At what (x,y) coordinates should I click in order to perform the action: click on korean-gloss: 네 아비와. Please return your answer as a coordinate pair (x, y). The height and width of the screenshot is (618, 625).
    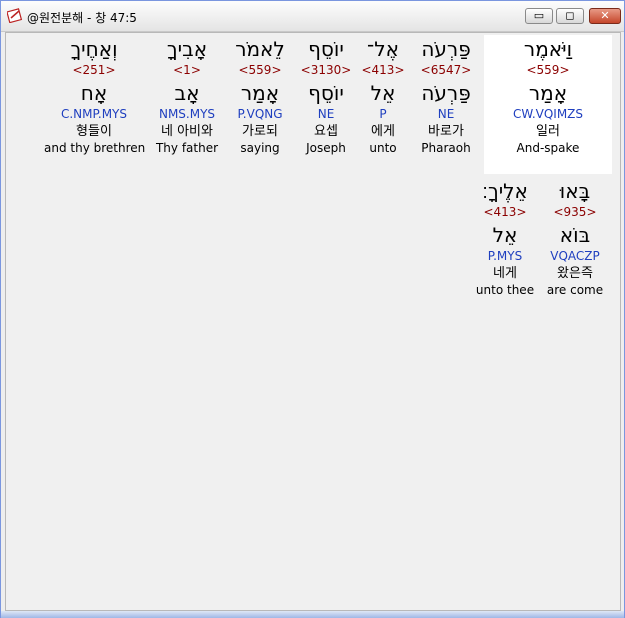
    Looking at the image, I should click on (187, 131).